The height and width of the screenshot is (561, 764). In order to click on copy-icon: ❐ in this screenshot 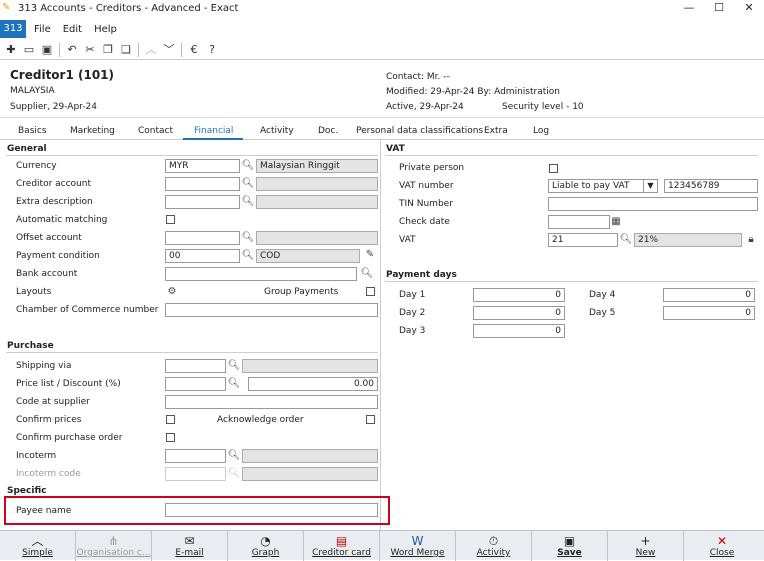, I will do `click(108, 50)`.